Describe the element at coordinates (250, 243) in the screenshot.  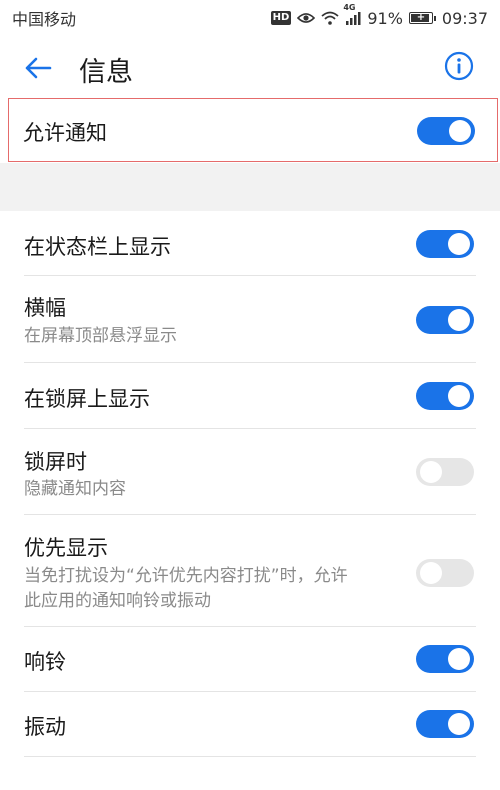
I see `setting-status-bar-row: 在状态栏上显示` at that location.